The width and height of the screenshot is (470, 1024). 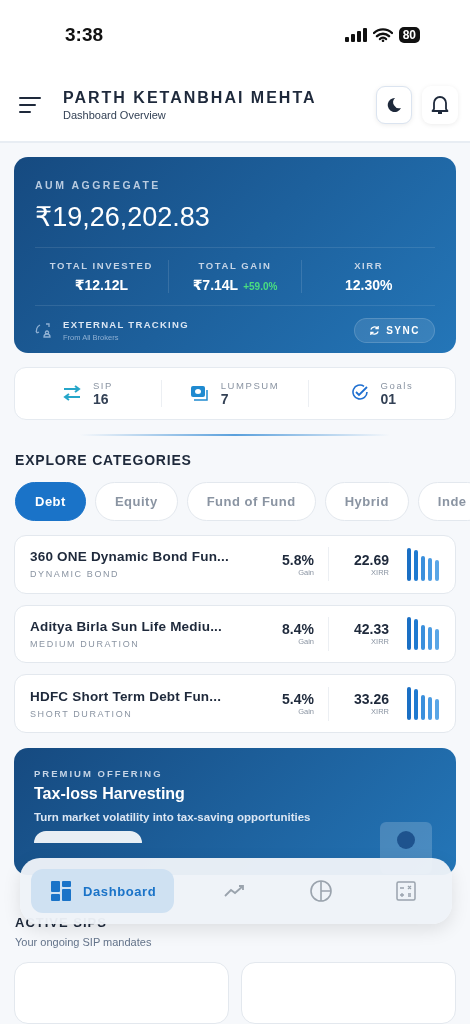 I want to click on metric-label: XIRR, so click(x=369, y=265).